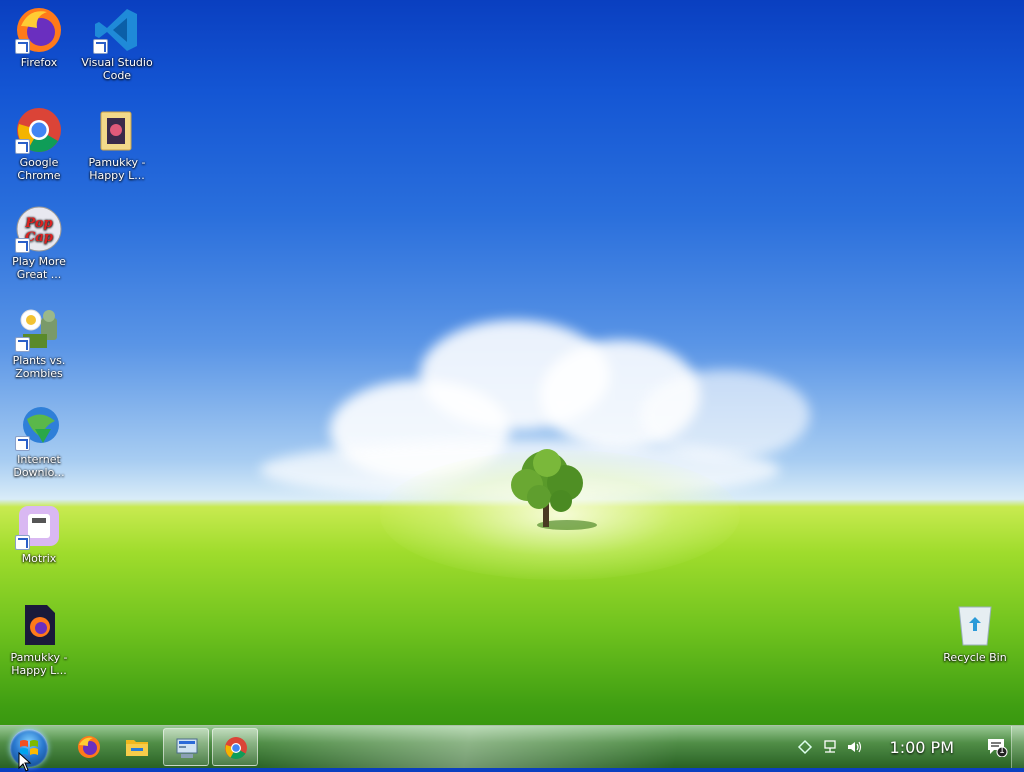 This screenshot has height=772, width=1024. I want to click on taskbar-button-control-panel, so click(186, 747).